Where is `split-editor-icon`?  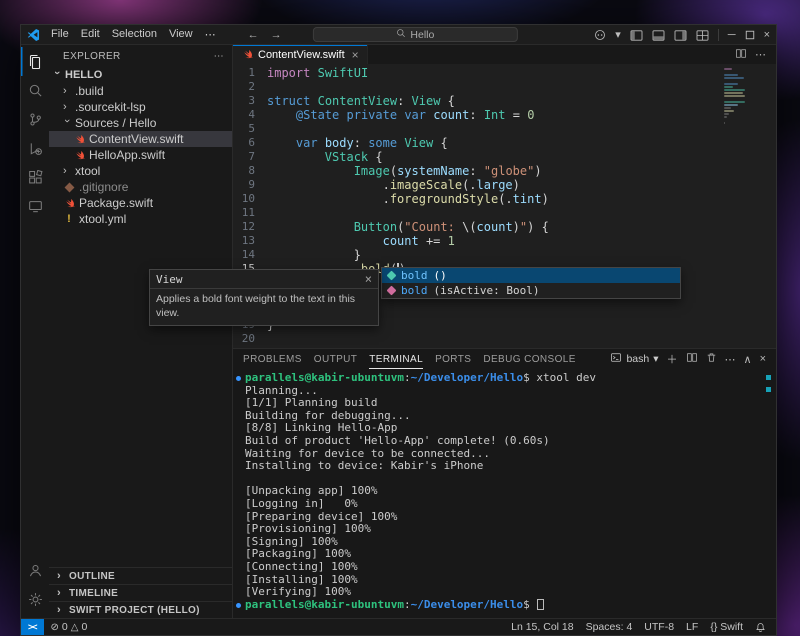 split-editor-icon is located at coordinates (741, 55).